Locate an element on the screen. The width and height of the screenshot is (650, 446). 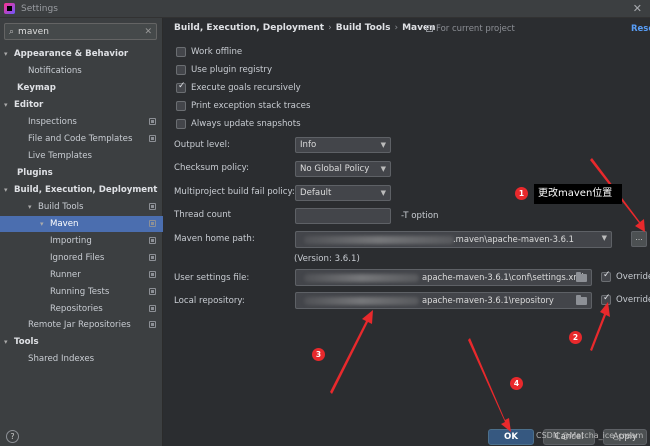
sidebar-item-label: Live Templates is located at coordinates (60, 156).